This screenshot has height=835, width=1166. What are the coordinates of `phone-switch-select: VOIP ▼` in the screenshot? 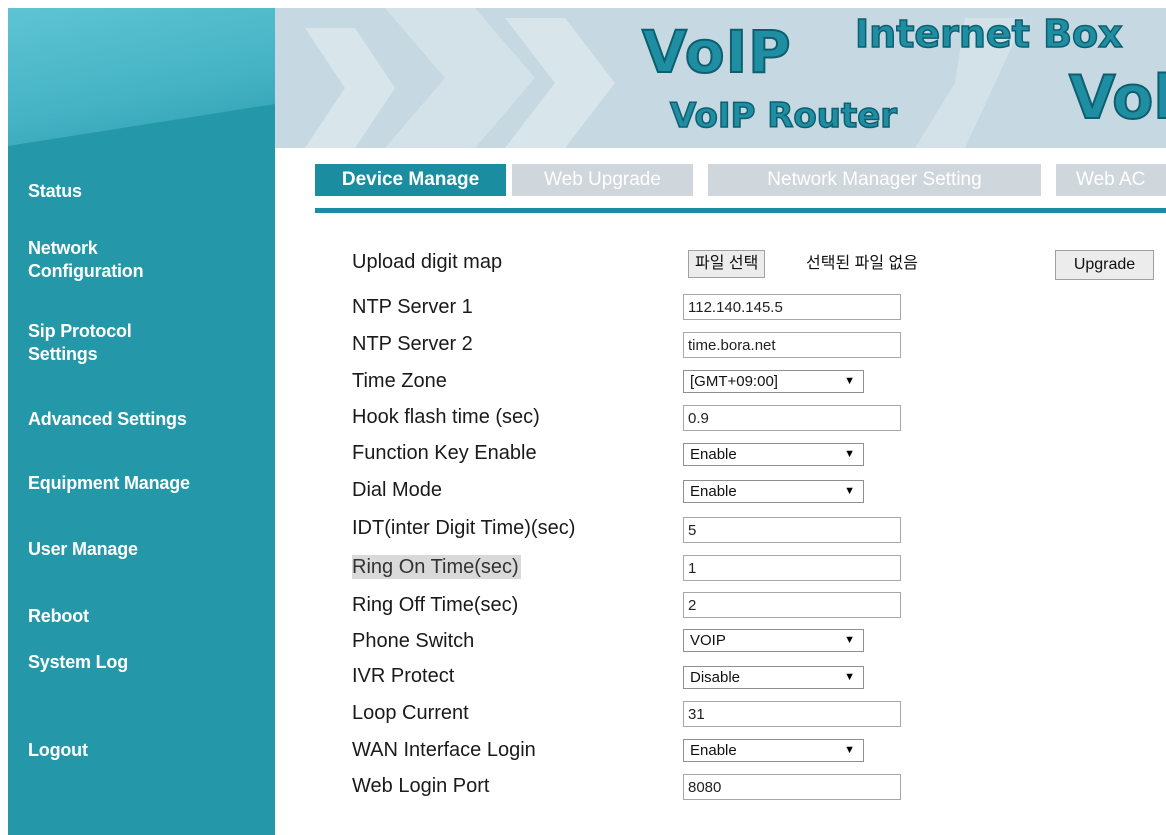 It's located at (773, 640).